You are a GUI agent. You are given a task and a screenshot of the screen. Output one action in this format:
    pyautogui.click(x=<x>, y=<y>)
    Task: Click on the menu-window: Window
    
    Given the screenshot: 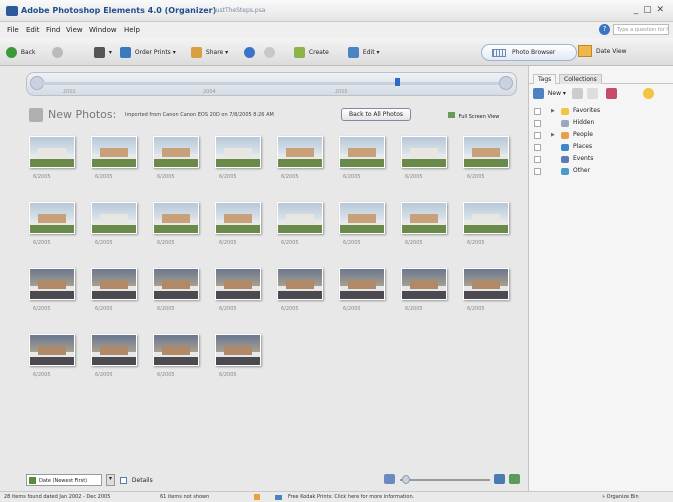 What is the action you would take?
    pyautogui.click(x=103, y=30)
    